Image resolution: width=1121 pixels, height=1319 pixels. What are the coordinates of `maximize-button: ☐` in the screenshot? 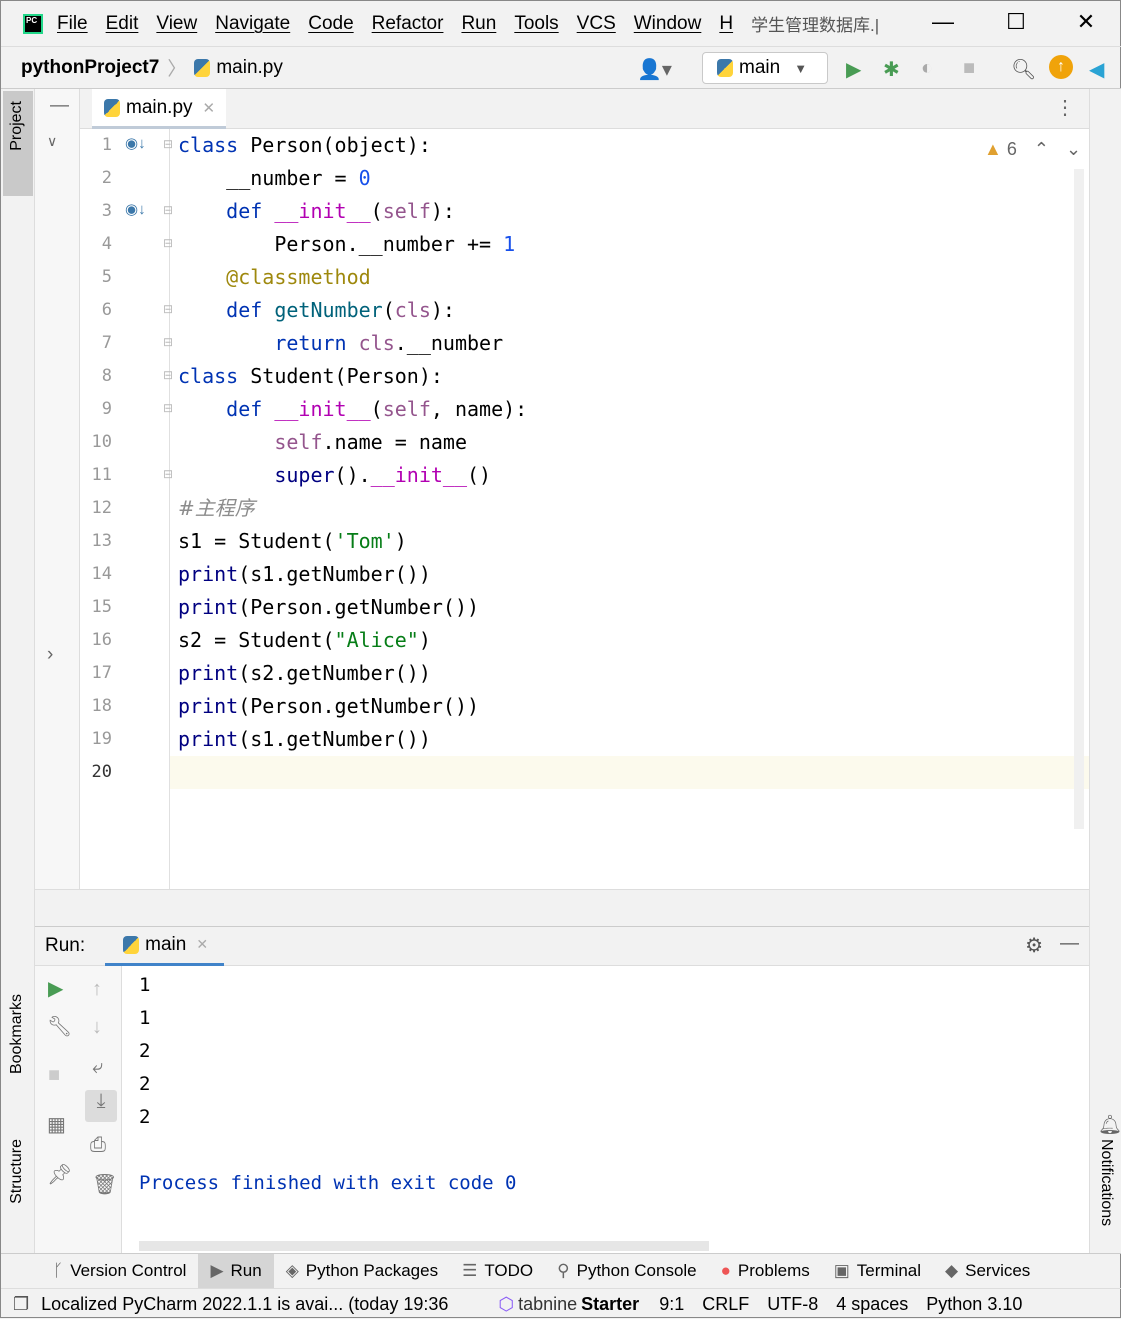 It's located at (1016, 22).